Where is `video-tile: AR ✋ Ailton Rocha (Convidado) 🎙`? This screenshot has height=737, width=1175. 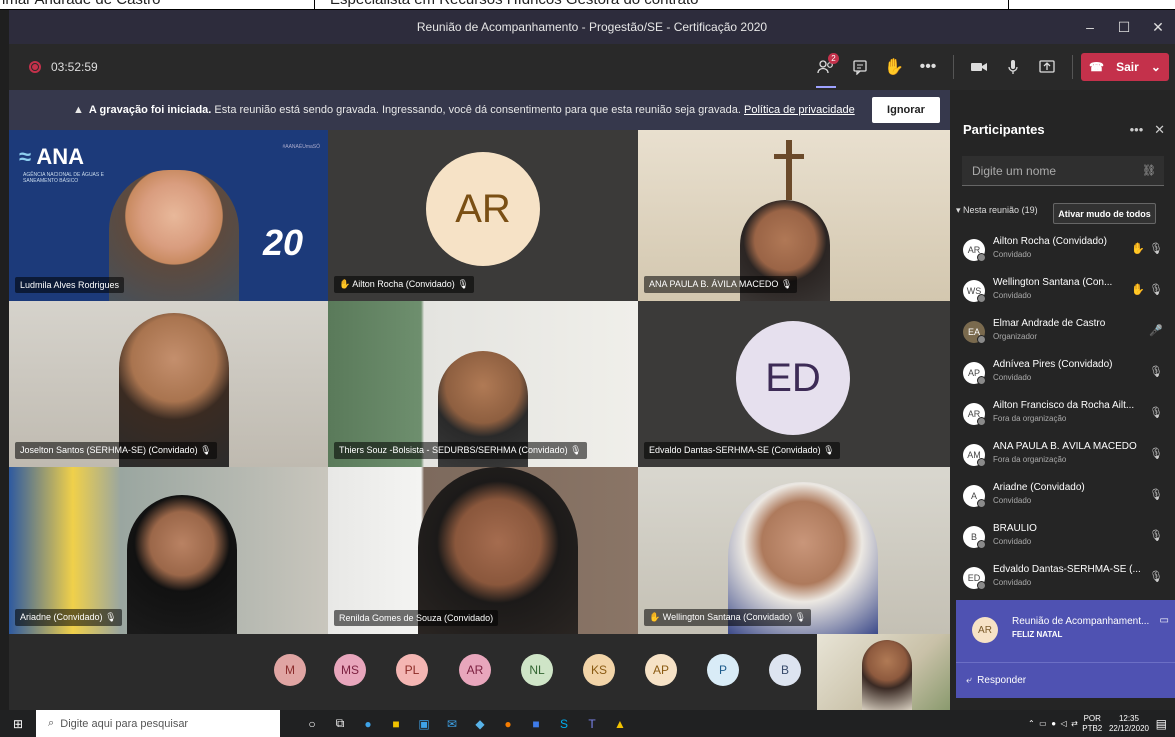 video-tile: AR ✋ Ailton Rocha (Convidado) 🎙 is located at coordinates (483, 215).